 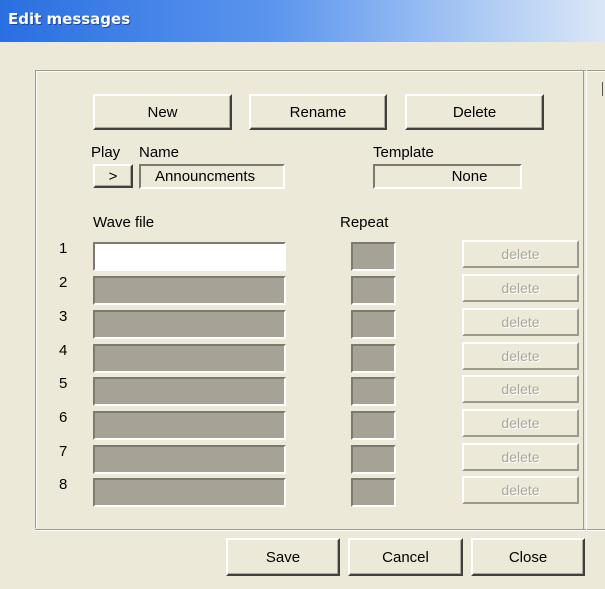 What do you see at coordinates (405, 557) in the screenshot?
I see `cancel-button: Cancel` at bounding box center [405, 557].